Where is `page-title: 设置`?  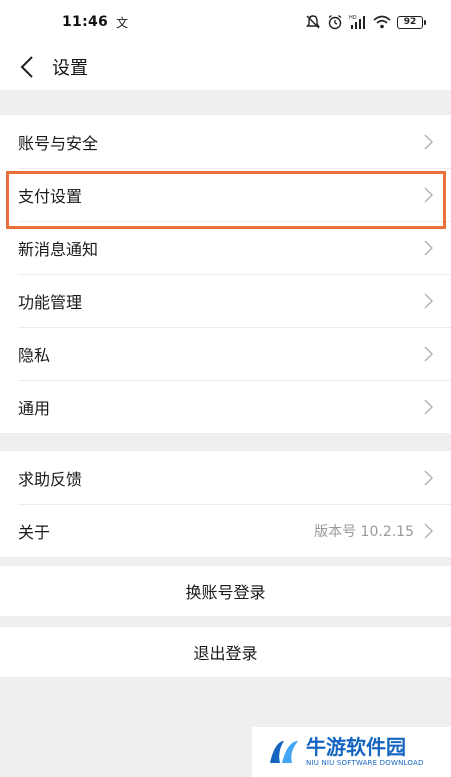
page-title: 设置 is located at coordinates (70, 68).